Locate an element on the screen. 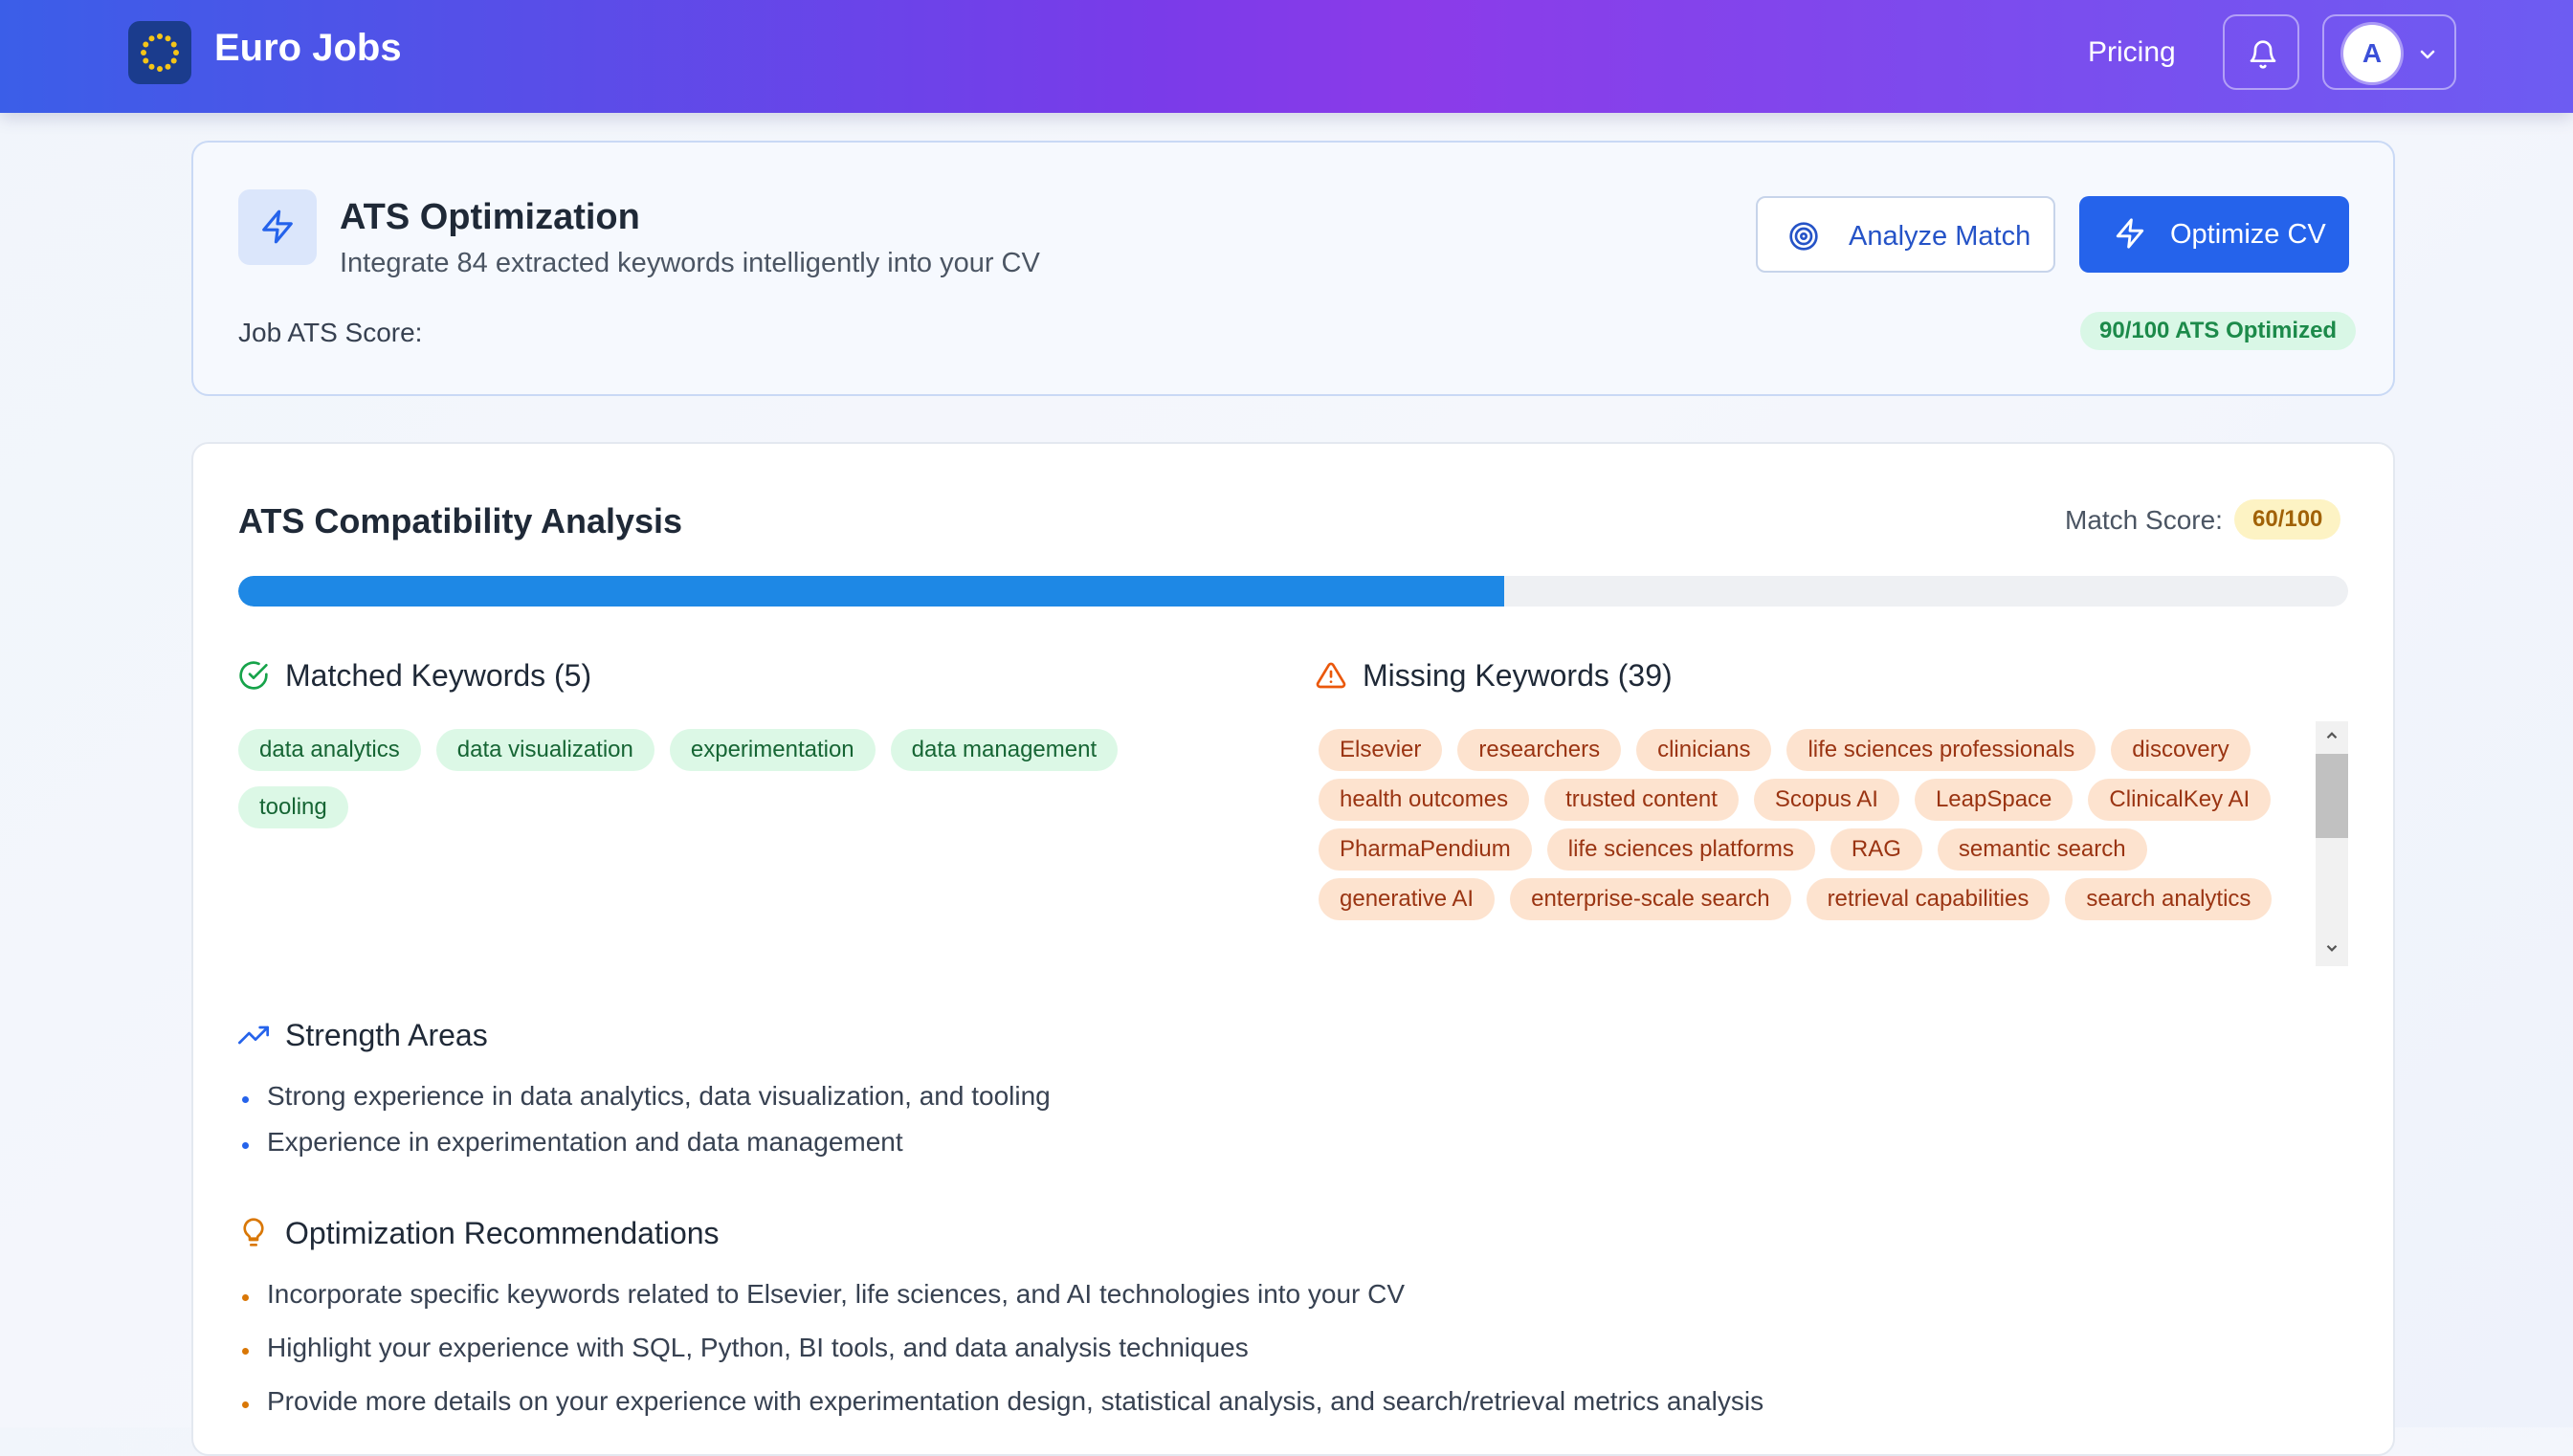  bolt-icon-box is located at coordinates (277, 227).